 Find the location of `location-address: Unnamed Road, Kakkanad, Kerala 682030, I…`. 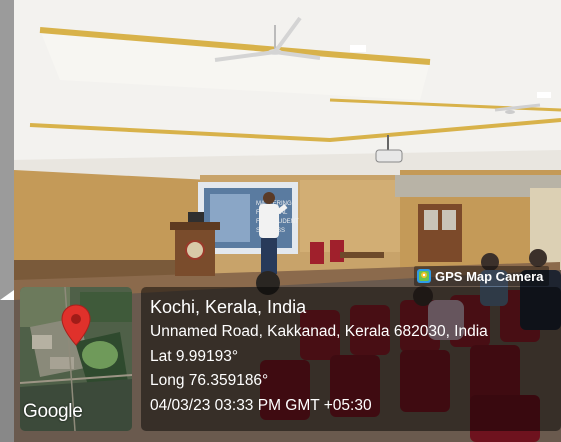

location-address: Unnamed Road, Kakkanad, Kerala 682030, I… is located at coordinates (319, 331).